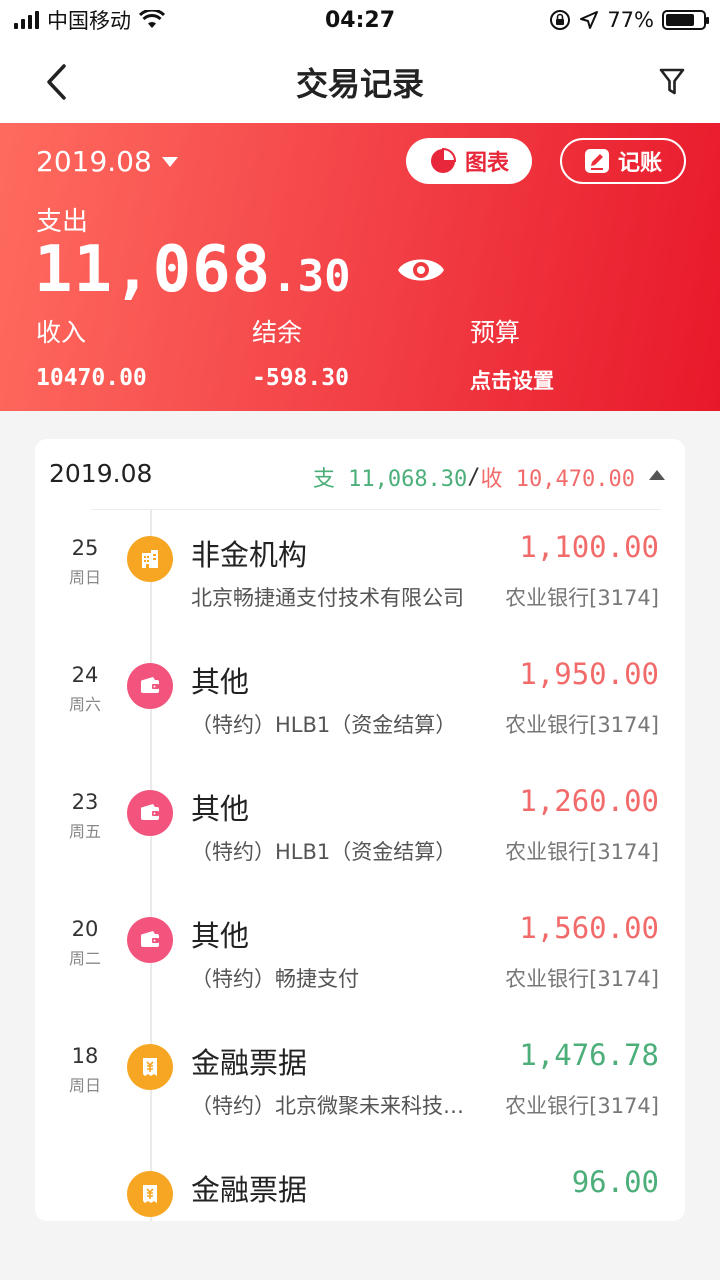 The width and height of the screenshot is (720, 1280). What do you see at coordinates (85, 675) in the screenshot?
I see `day-number: 24` at bounding box center [85, 675].